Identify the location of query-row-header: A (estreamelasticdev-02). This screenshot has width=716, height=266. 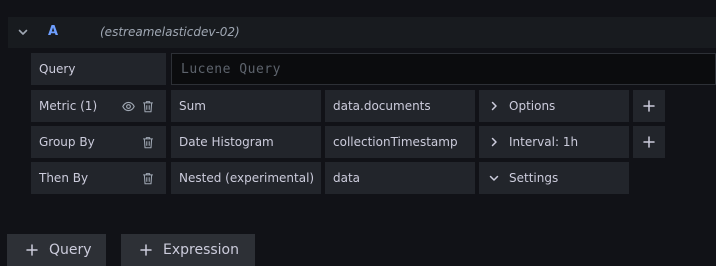
(362, 32).